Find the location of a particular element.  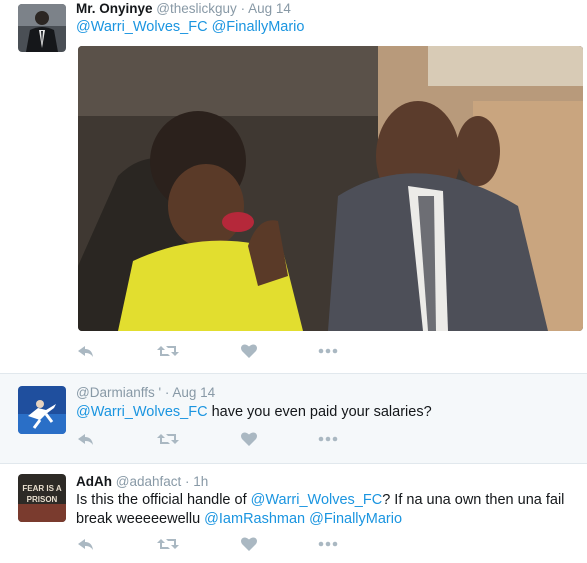

tweet-header: @Darmianffs ' · Aug 14 is located at coordinates (145, 392).